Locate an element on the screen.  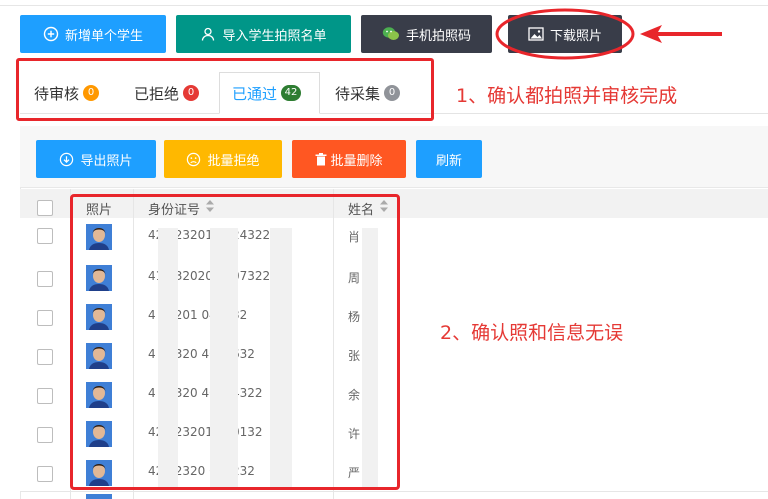
plus-circle-icon is located at coordinates (51, 34).